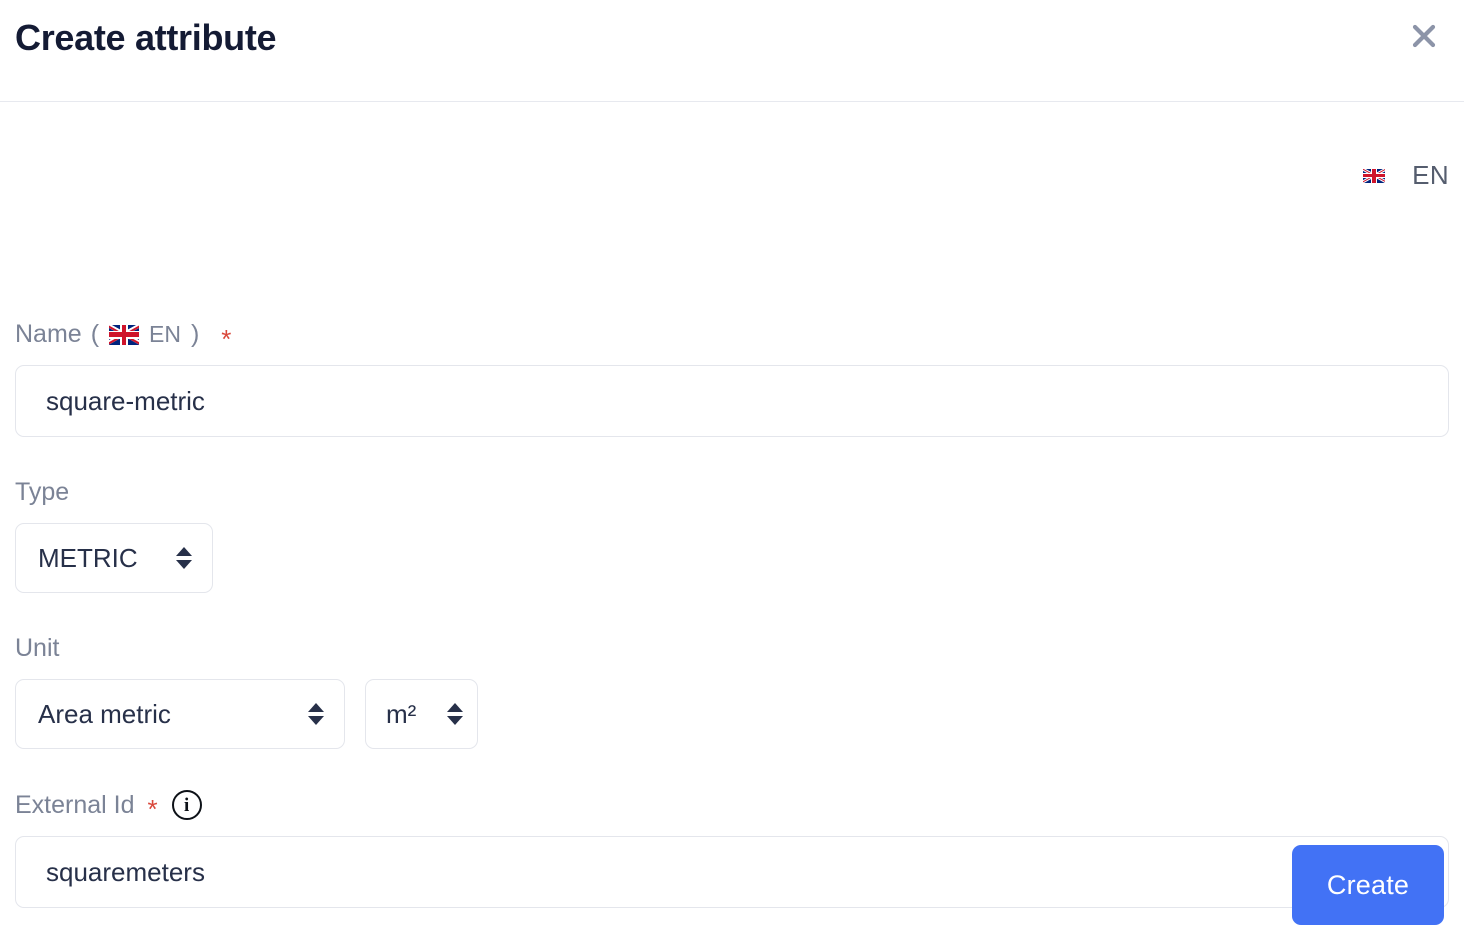 The height and width of the screenshot is (938, 1464). I want to click on unit-group-select-value: Area metric, so click(104, 713).